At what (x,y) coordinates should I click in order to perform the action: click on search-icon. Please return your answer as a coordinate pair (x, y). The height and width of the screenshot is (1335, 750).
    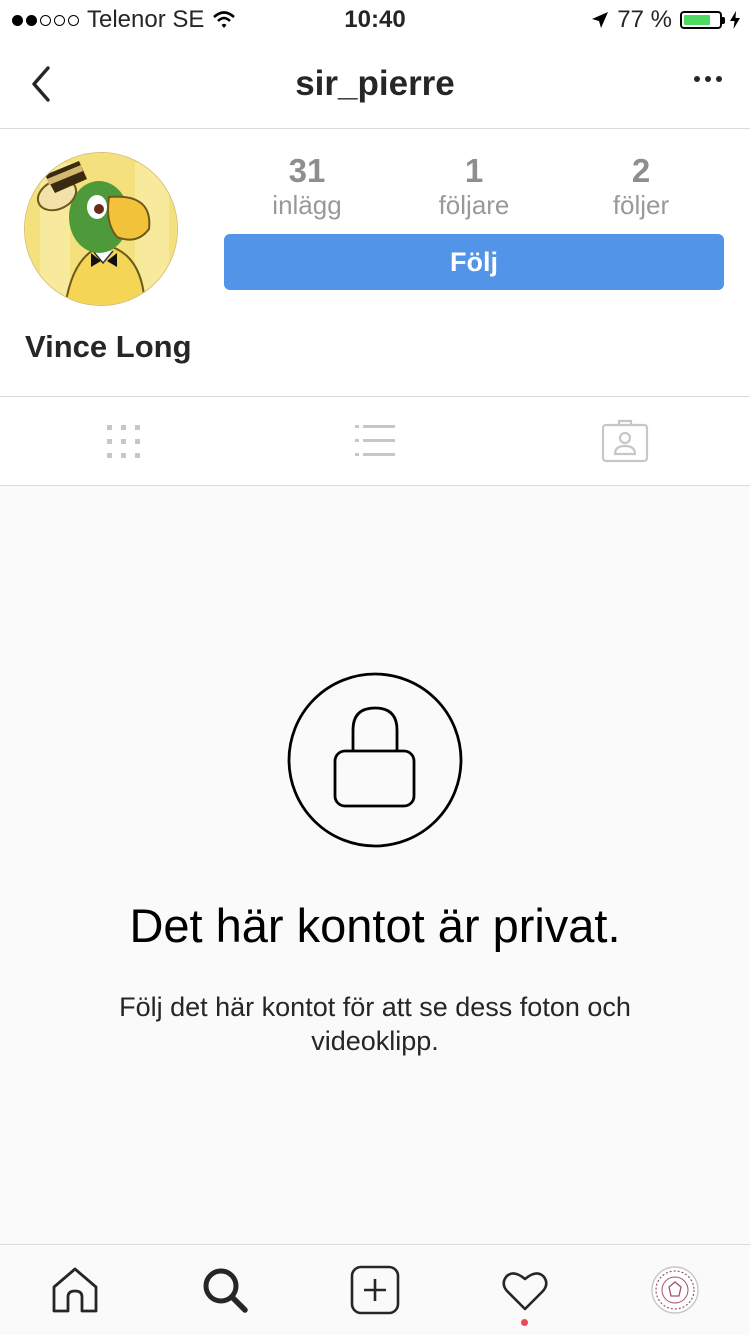
    Looking at the image, I should click on (225, 1290).